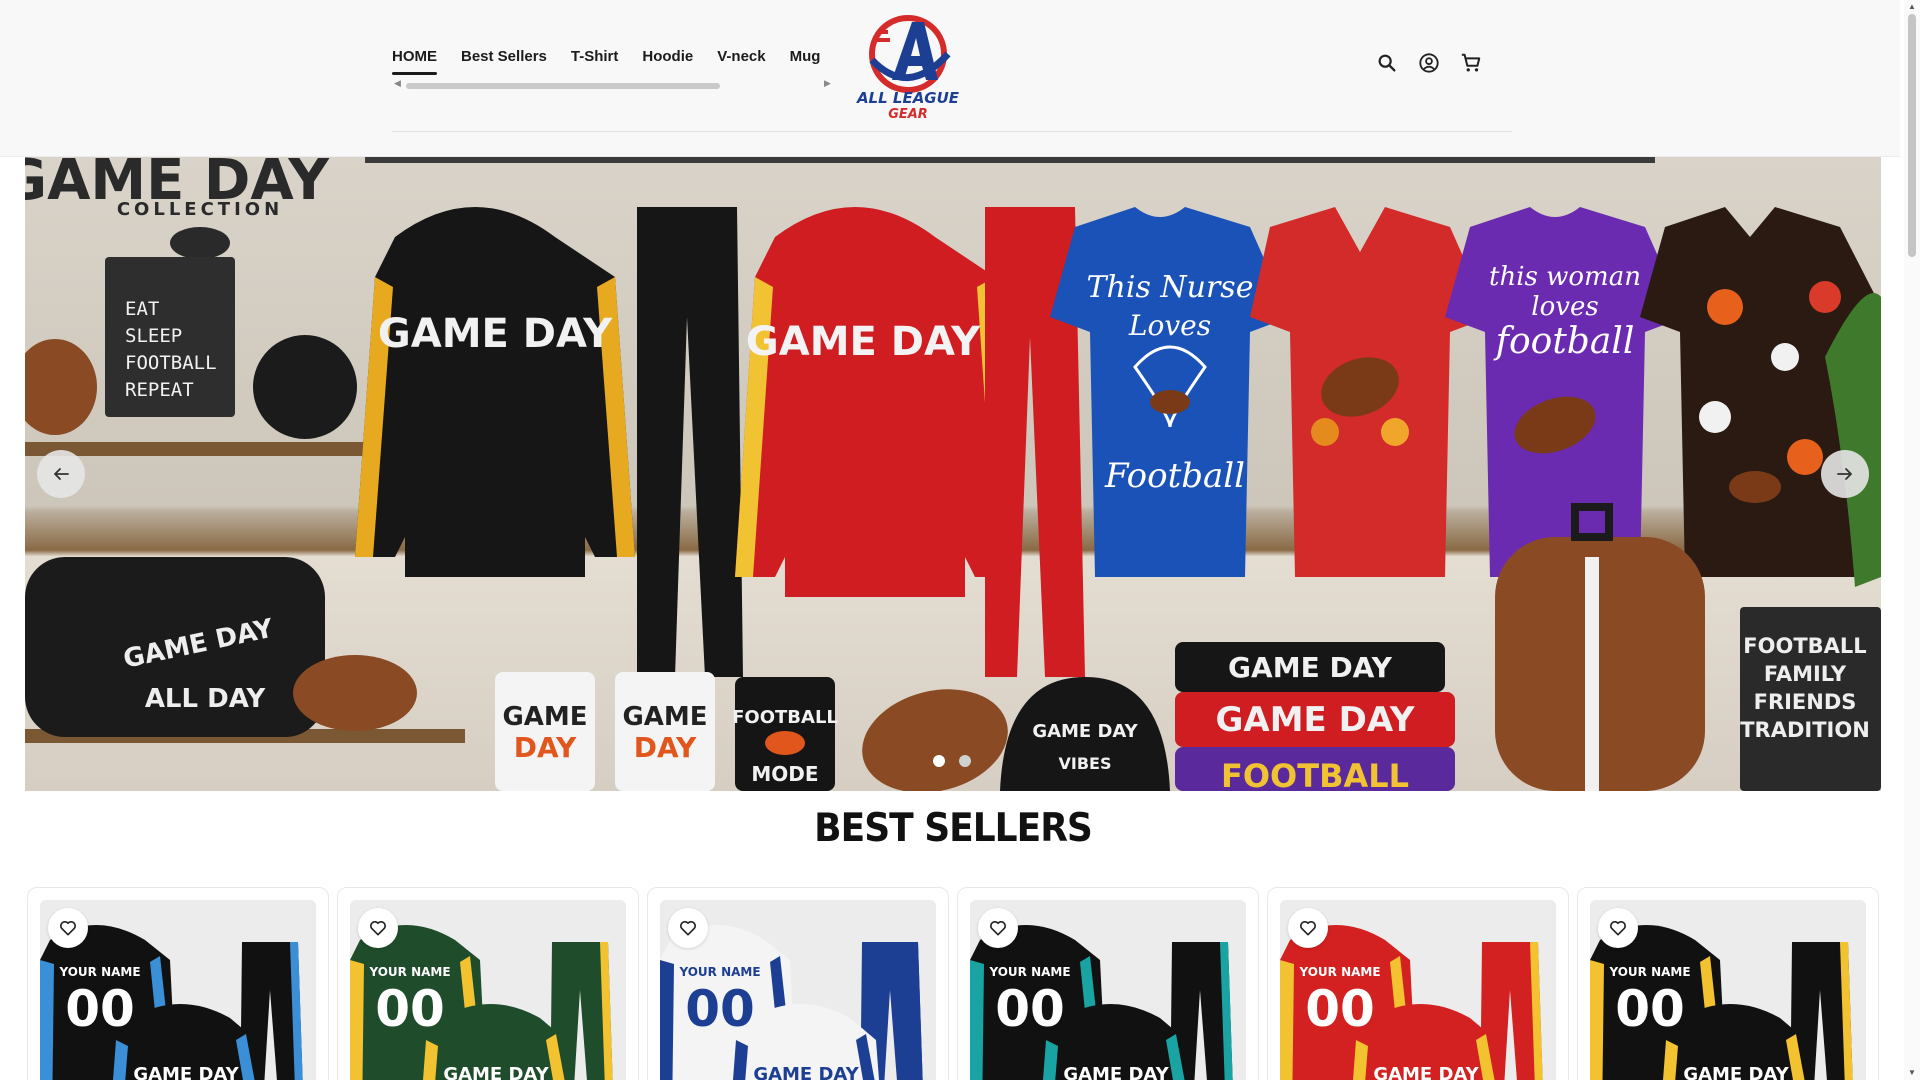 The width and height of the screenshot is (1920, 1080). I want to click on nav-scrollbar: ◀ ▶, so click(612, 85).